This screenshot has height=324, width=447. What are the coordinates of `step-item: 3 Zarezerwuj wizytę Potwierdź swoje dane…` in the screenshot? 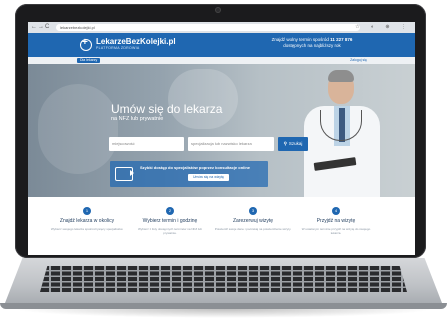 It's located at (253, 219).